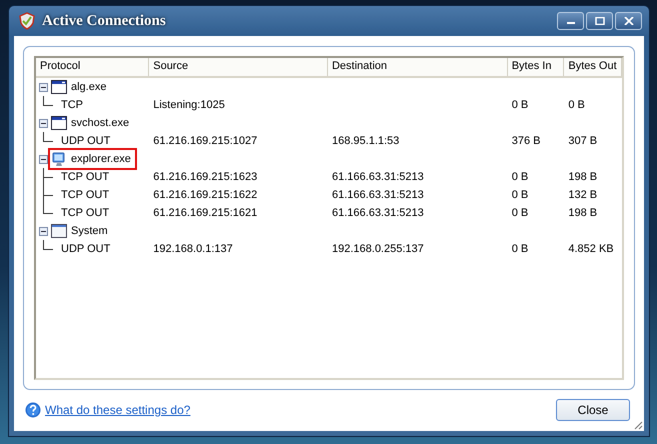 This screenshot has width=657, height=444. What do you see at coordinates (593, 410) in the screenshot?
I see `close-dialog-button: Close` at bounding box center [593, 410].